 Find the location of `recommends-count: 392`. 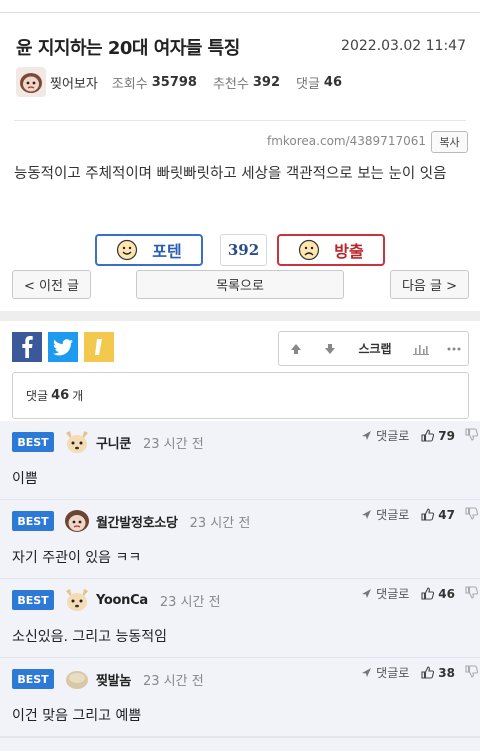

recommends-count: 392 is located at coordinates (266, 82).